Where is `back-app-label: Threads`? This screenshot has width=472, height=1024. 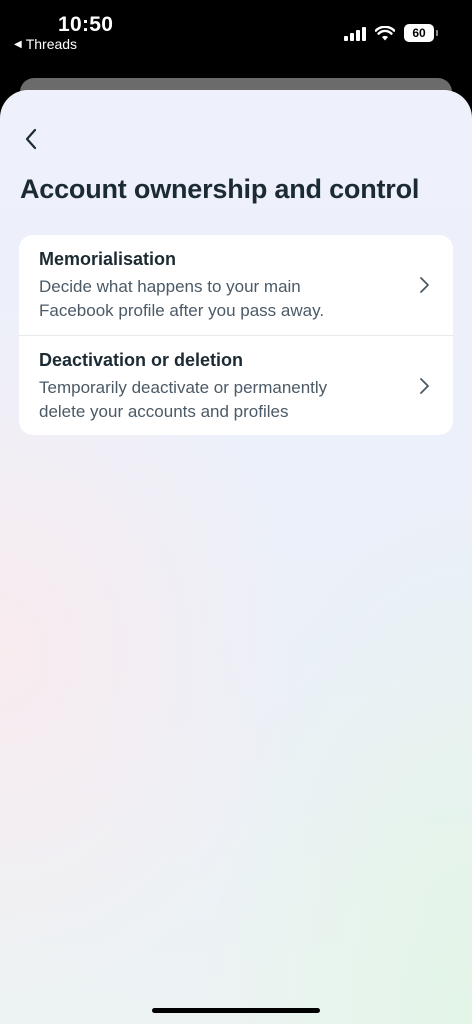 back-app-label: Threads is located at coordinates (51, 44).